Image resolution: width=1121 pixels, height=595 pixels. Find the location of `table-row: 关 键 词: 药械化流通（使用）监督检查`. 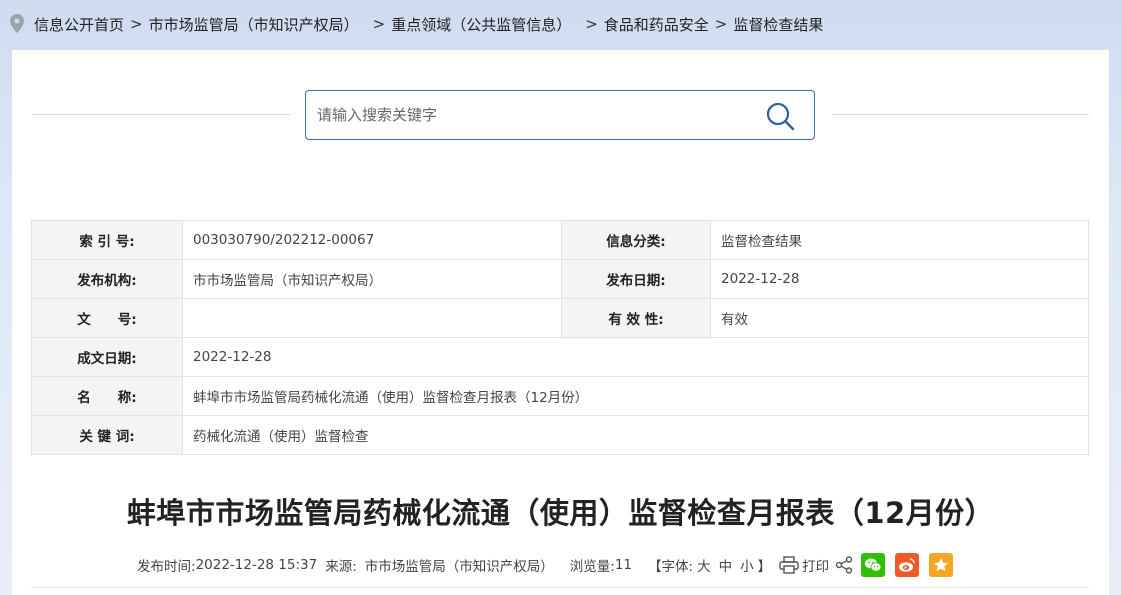

table-row: 关 键 词: 药械化流通（使用）监督检查 is located at coordinates (560, 435).